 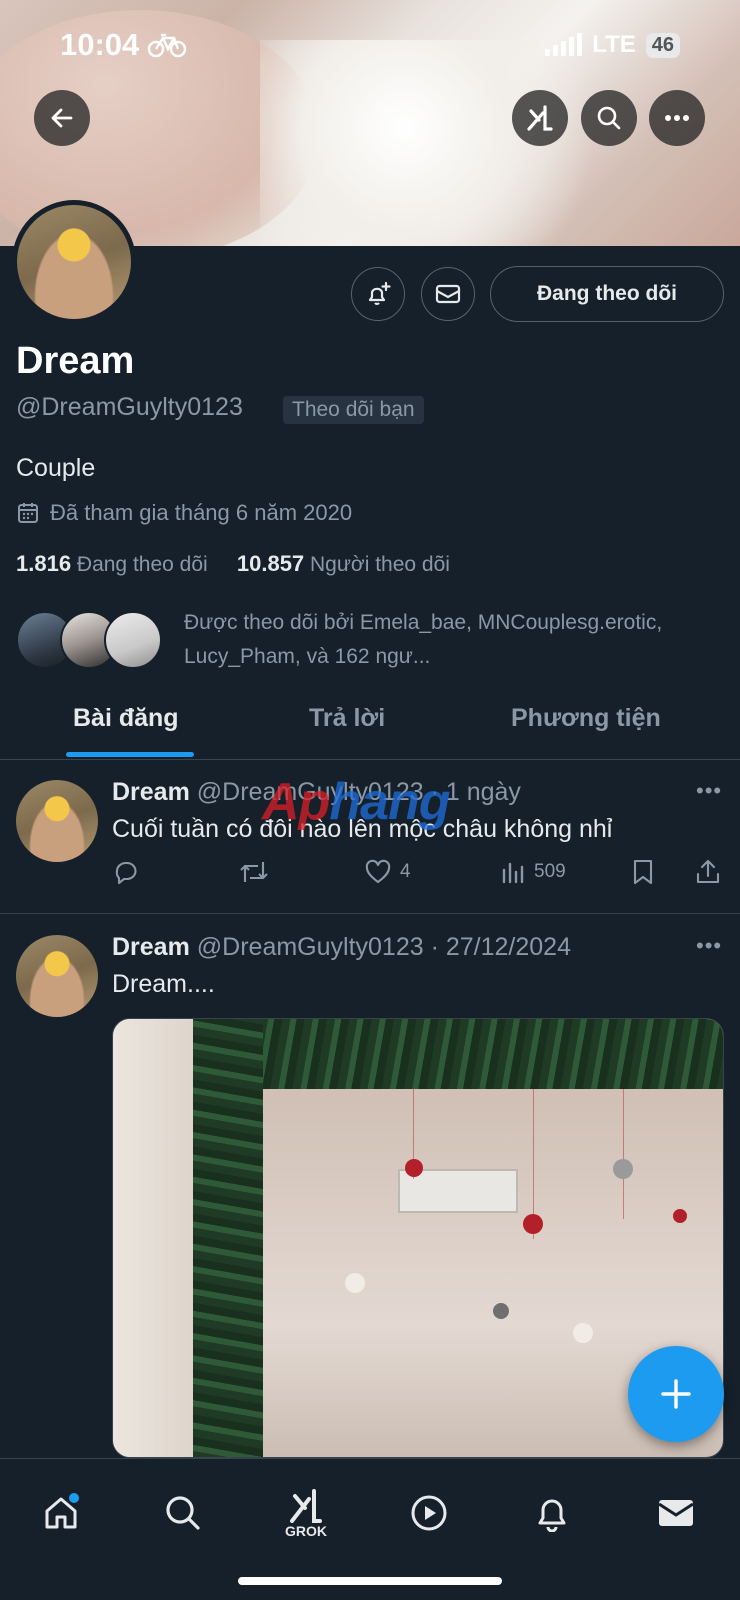 I want to click on bell-icon, so click(x=552, y=1515).